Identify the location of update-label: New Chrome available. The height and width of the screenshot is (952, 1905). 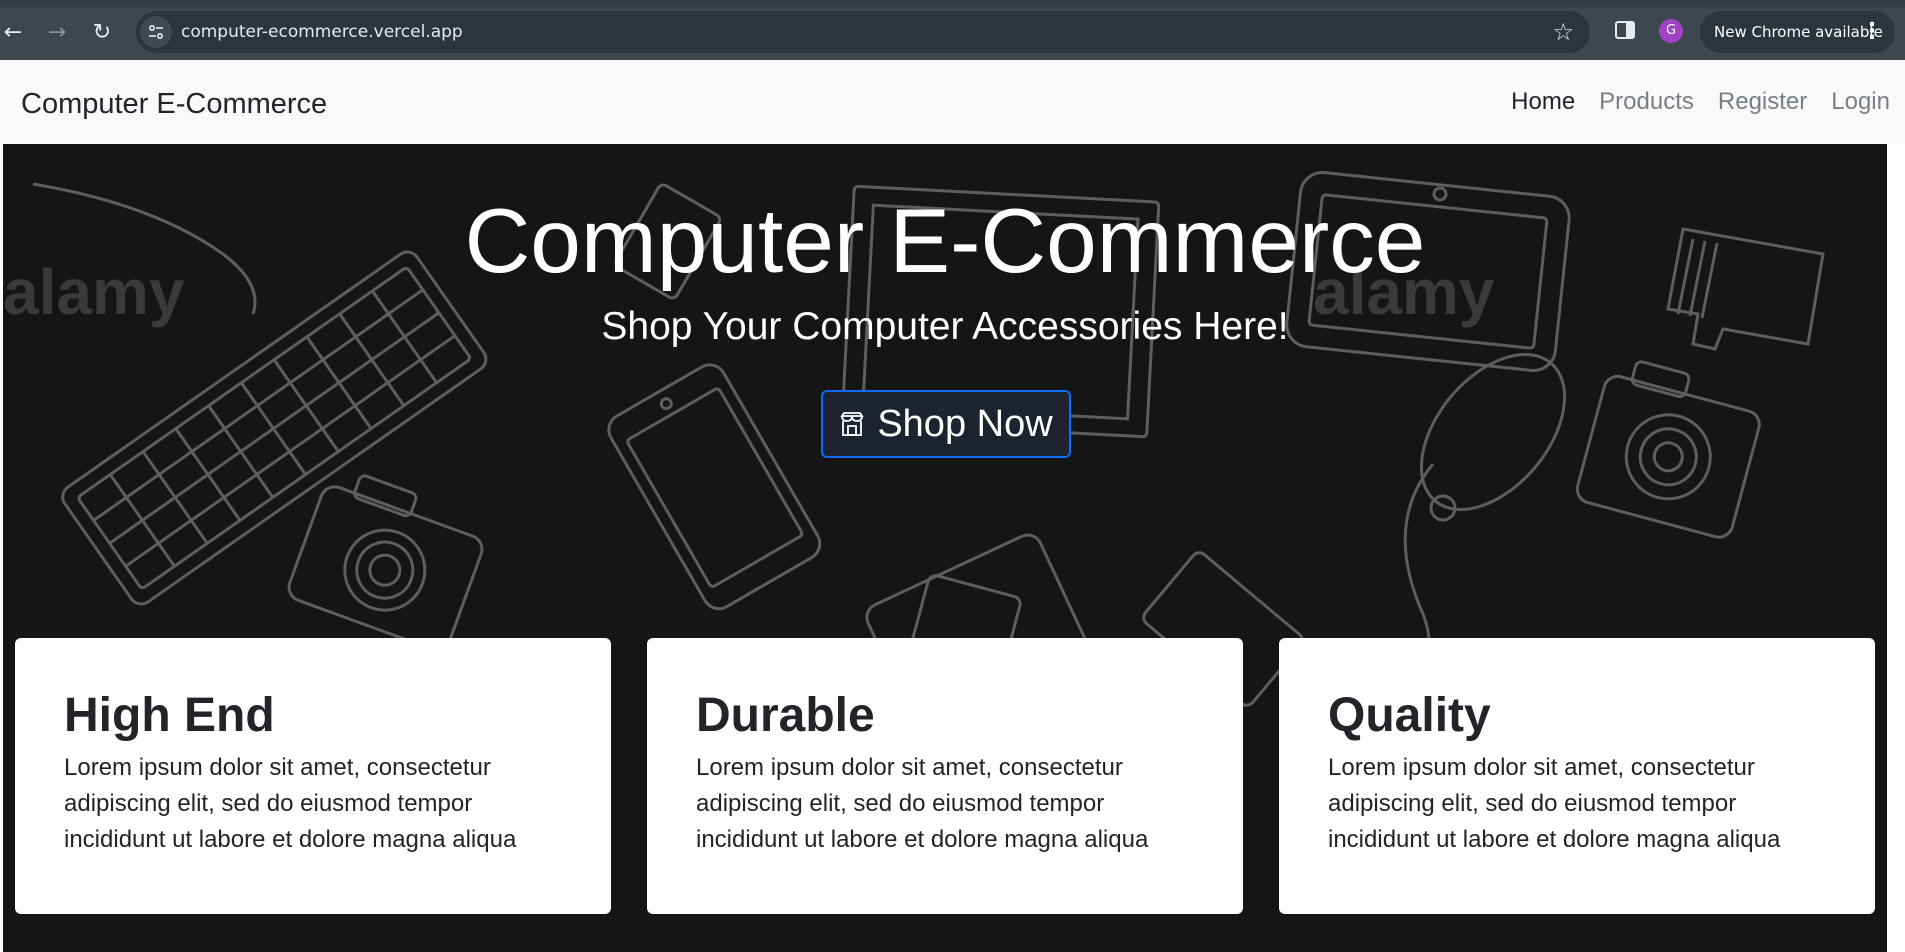
(1798, 32).